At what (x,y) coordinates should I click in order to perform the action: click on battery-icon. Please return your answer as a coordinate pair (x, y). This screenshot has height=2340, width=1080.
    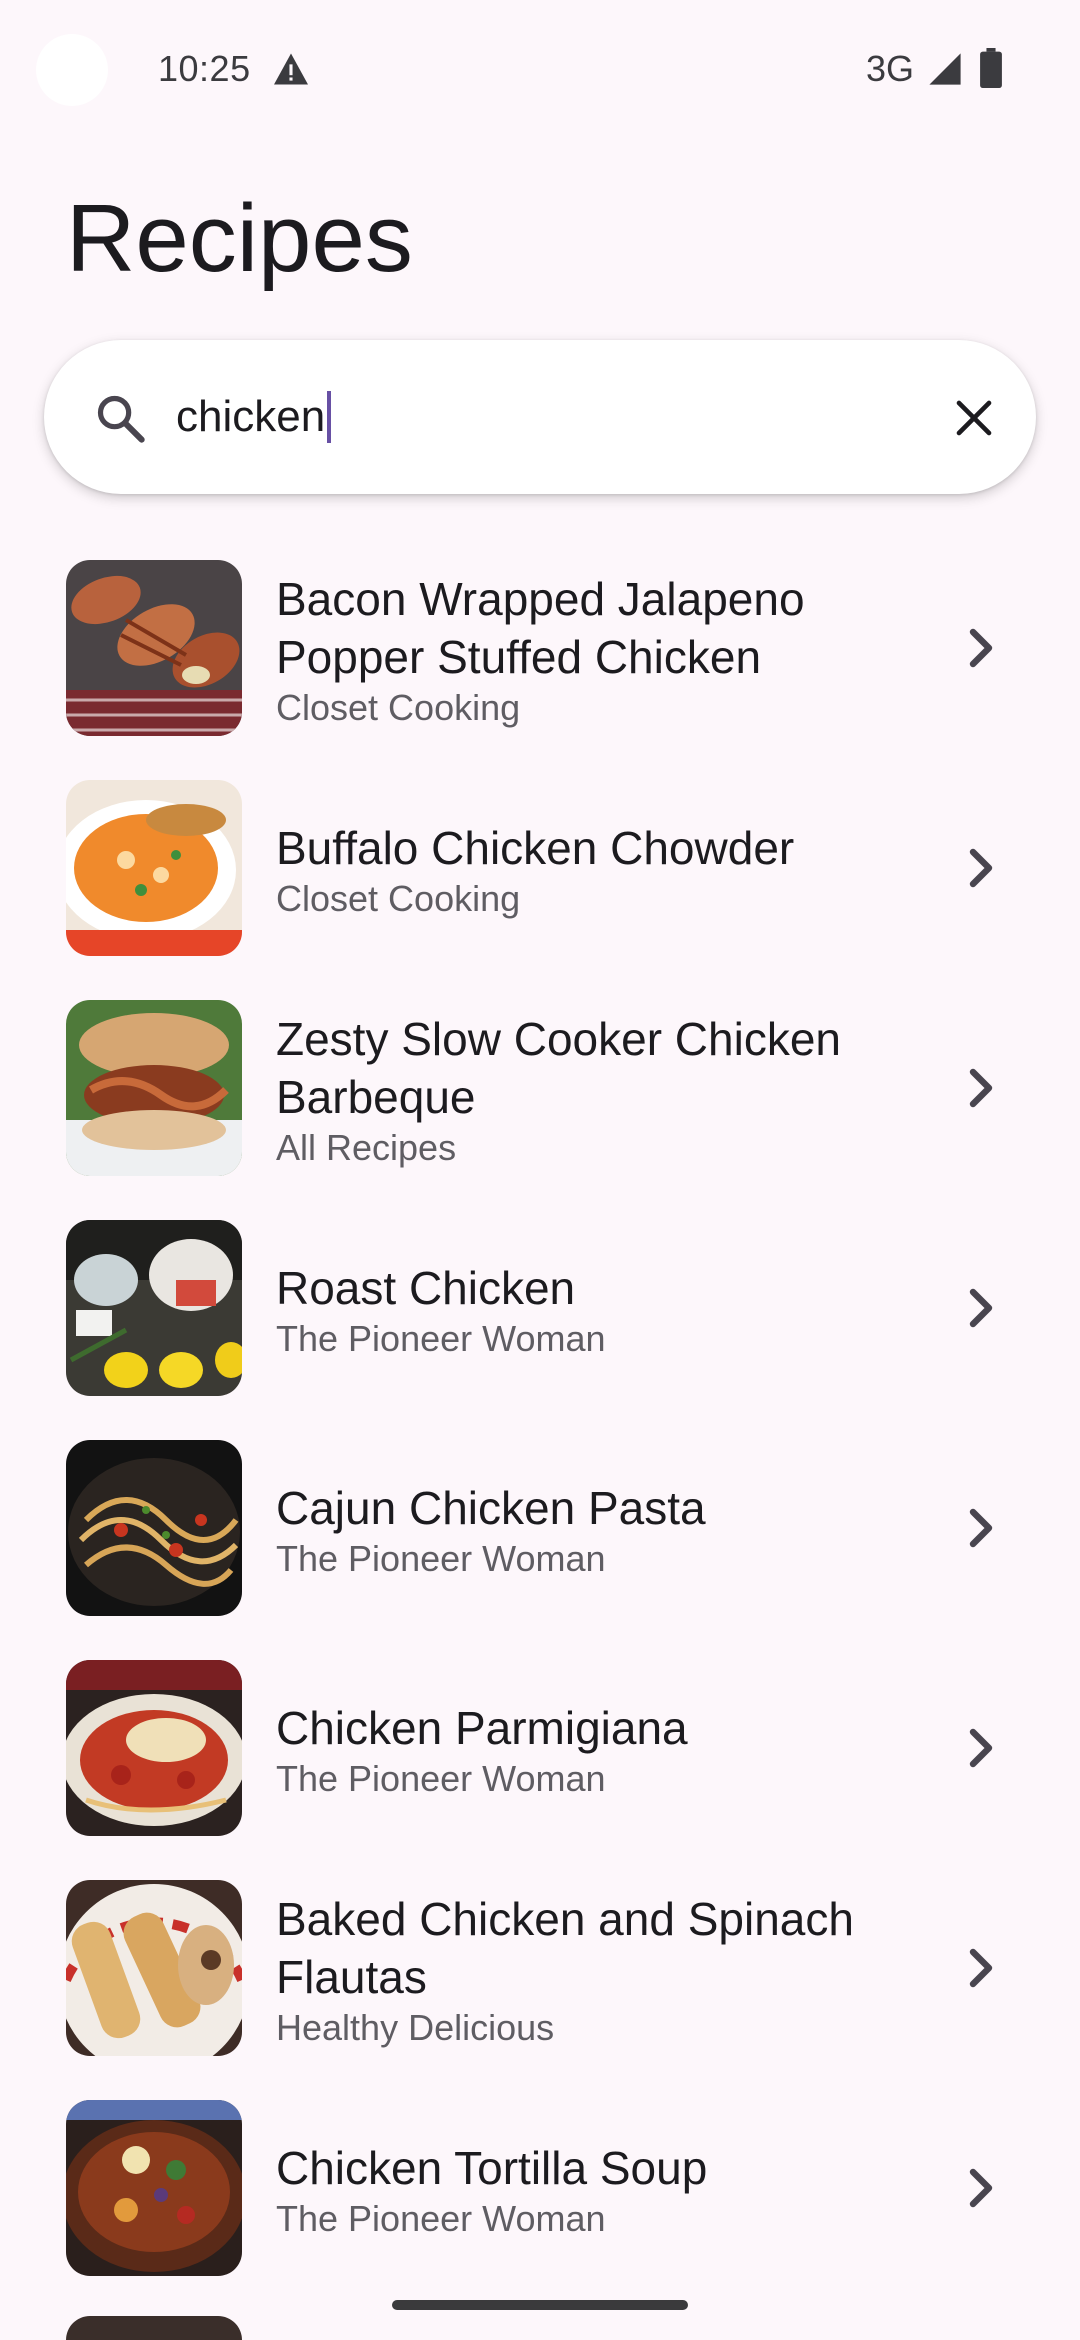
    Looking at the image, I should click on (991, 68).